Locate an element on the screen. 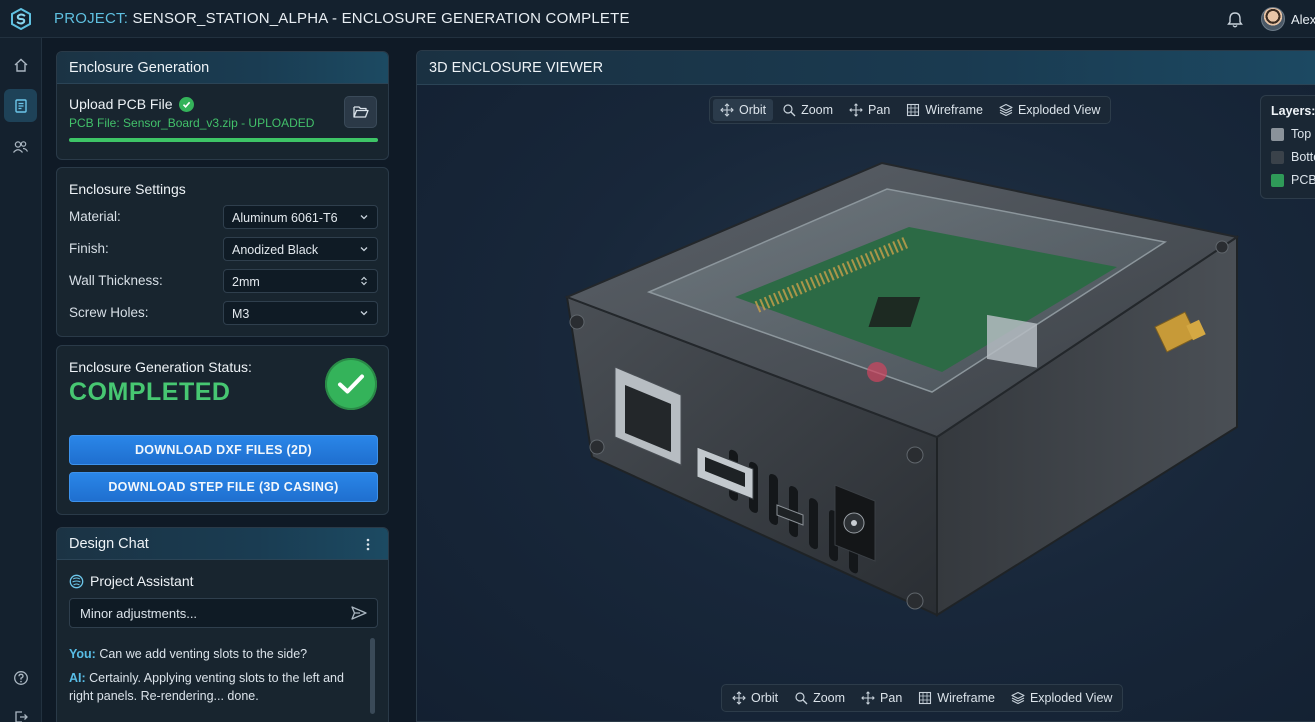 Image resolution: width=1315 pixels, height=722 pixels. layer-pcb: PCB is located at coordinates (1293, 180).